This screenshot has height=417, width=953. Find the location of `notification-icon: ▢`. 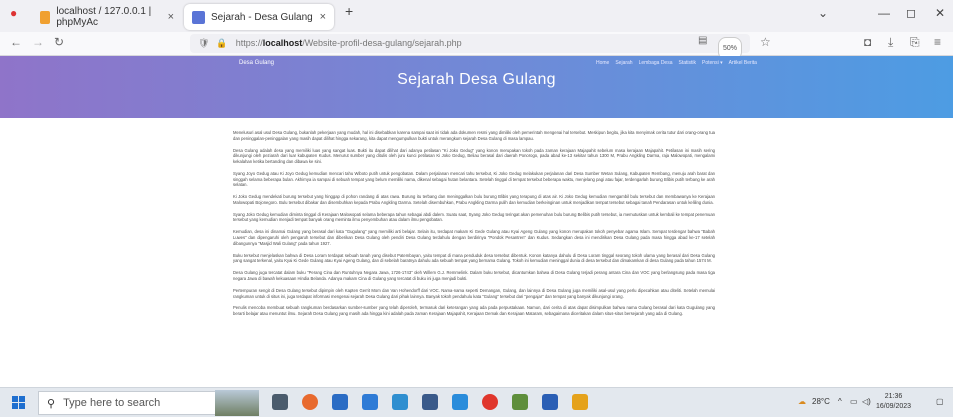

notification-icon: ▢ is located at coordinates (940, 401).